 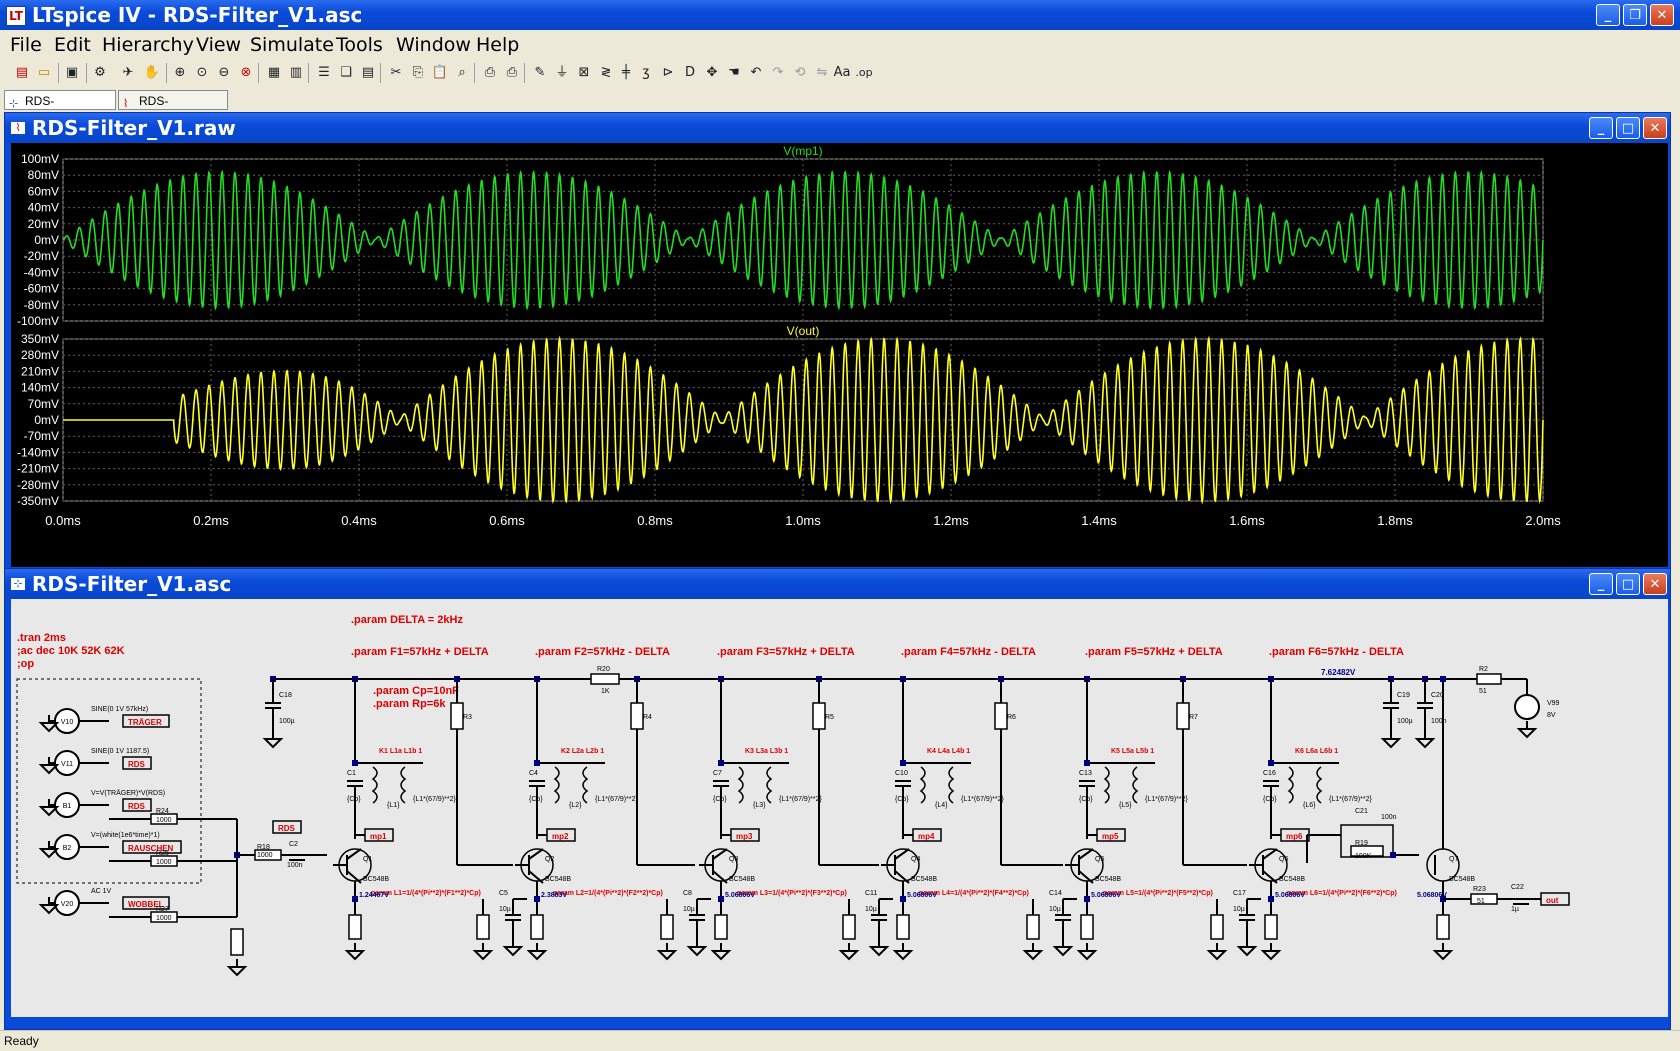 What do you see at coordinates (180, 73) in the screenshot?
I see `zoom-in-icon: ⊕` at bounding box center [180, 73].